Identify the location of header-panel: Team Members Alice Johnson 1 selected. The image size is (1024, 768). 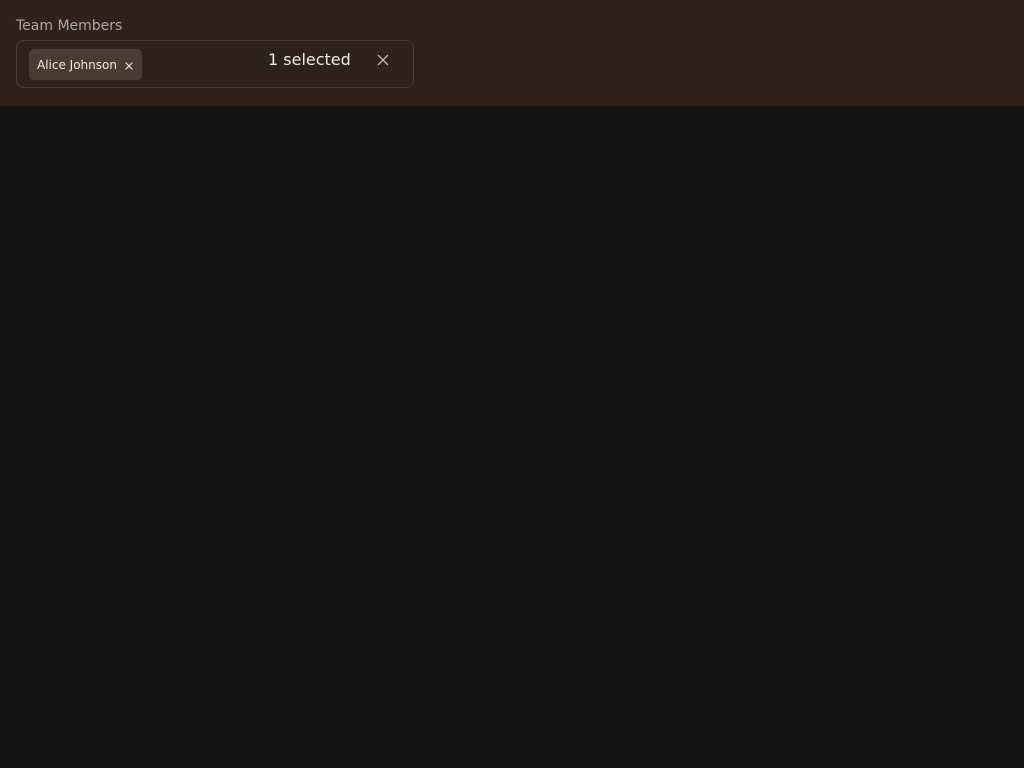
(512, 53).